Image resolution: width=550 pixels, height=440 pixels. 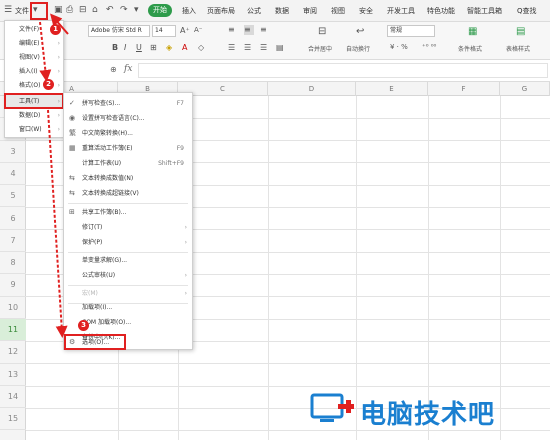 I want to click on menu-item-macro: 宏(M) ›, so click(x=128, y=293).